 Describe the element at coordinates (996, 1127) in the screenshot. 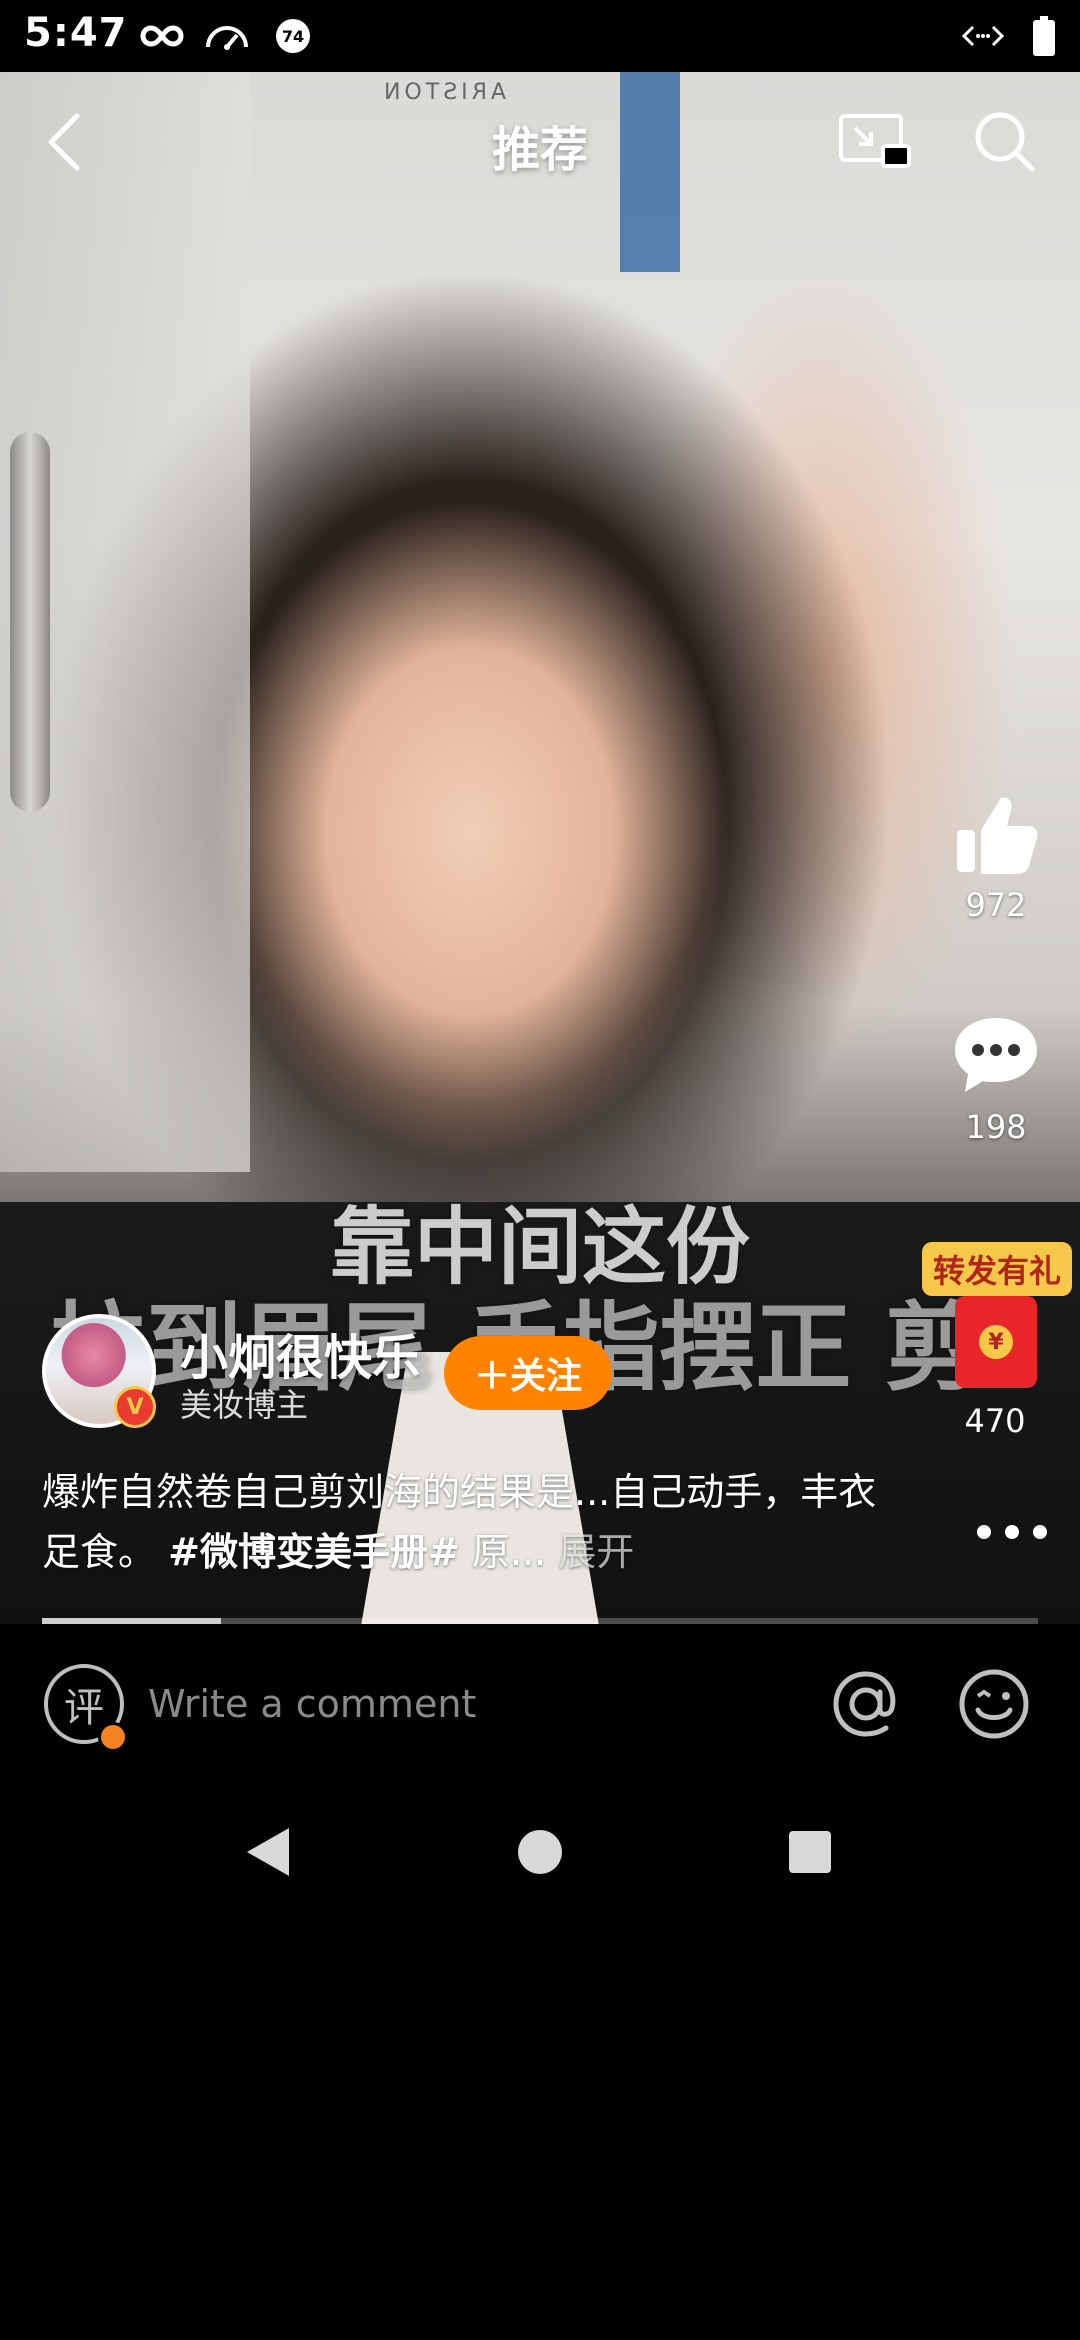

I see `comment-count: 198` at that location.